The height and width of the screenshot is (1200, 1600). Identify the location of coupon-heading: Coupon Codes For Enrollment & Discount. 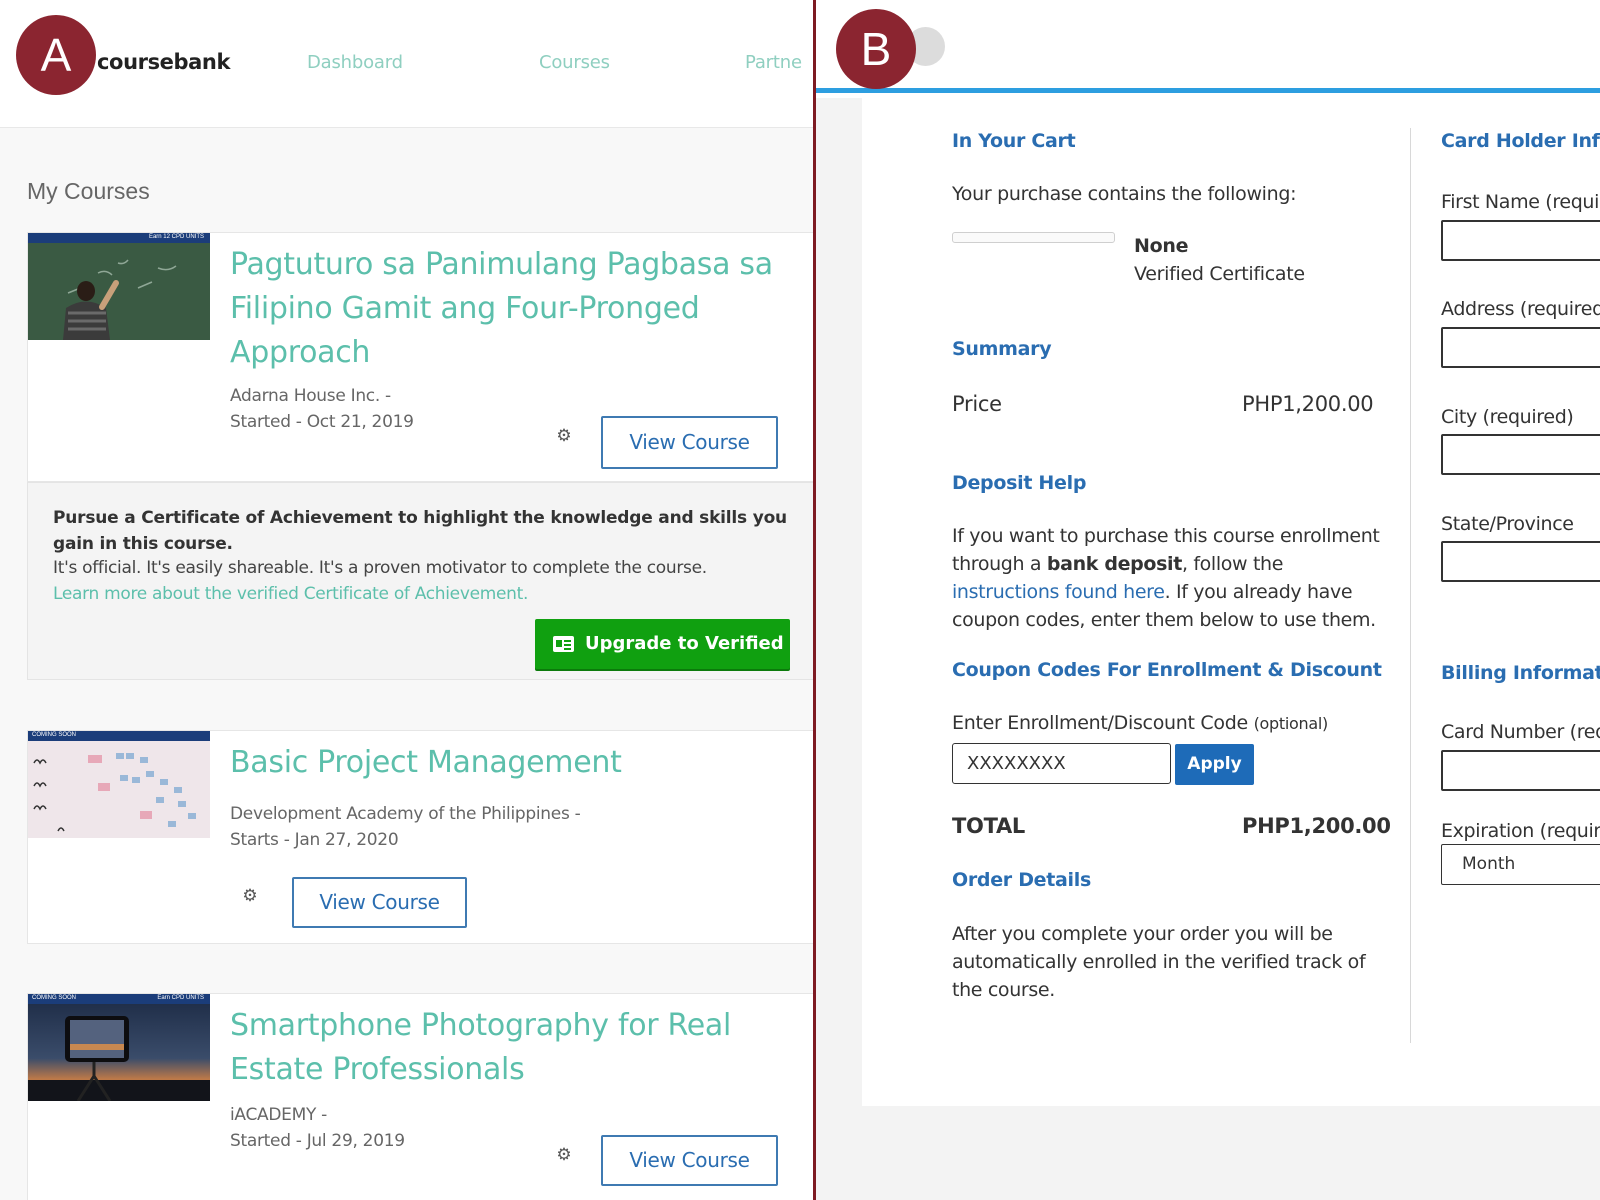
(1167, 670).